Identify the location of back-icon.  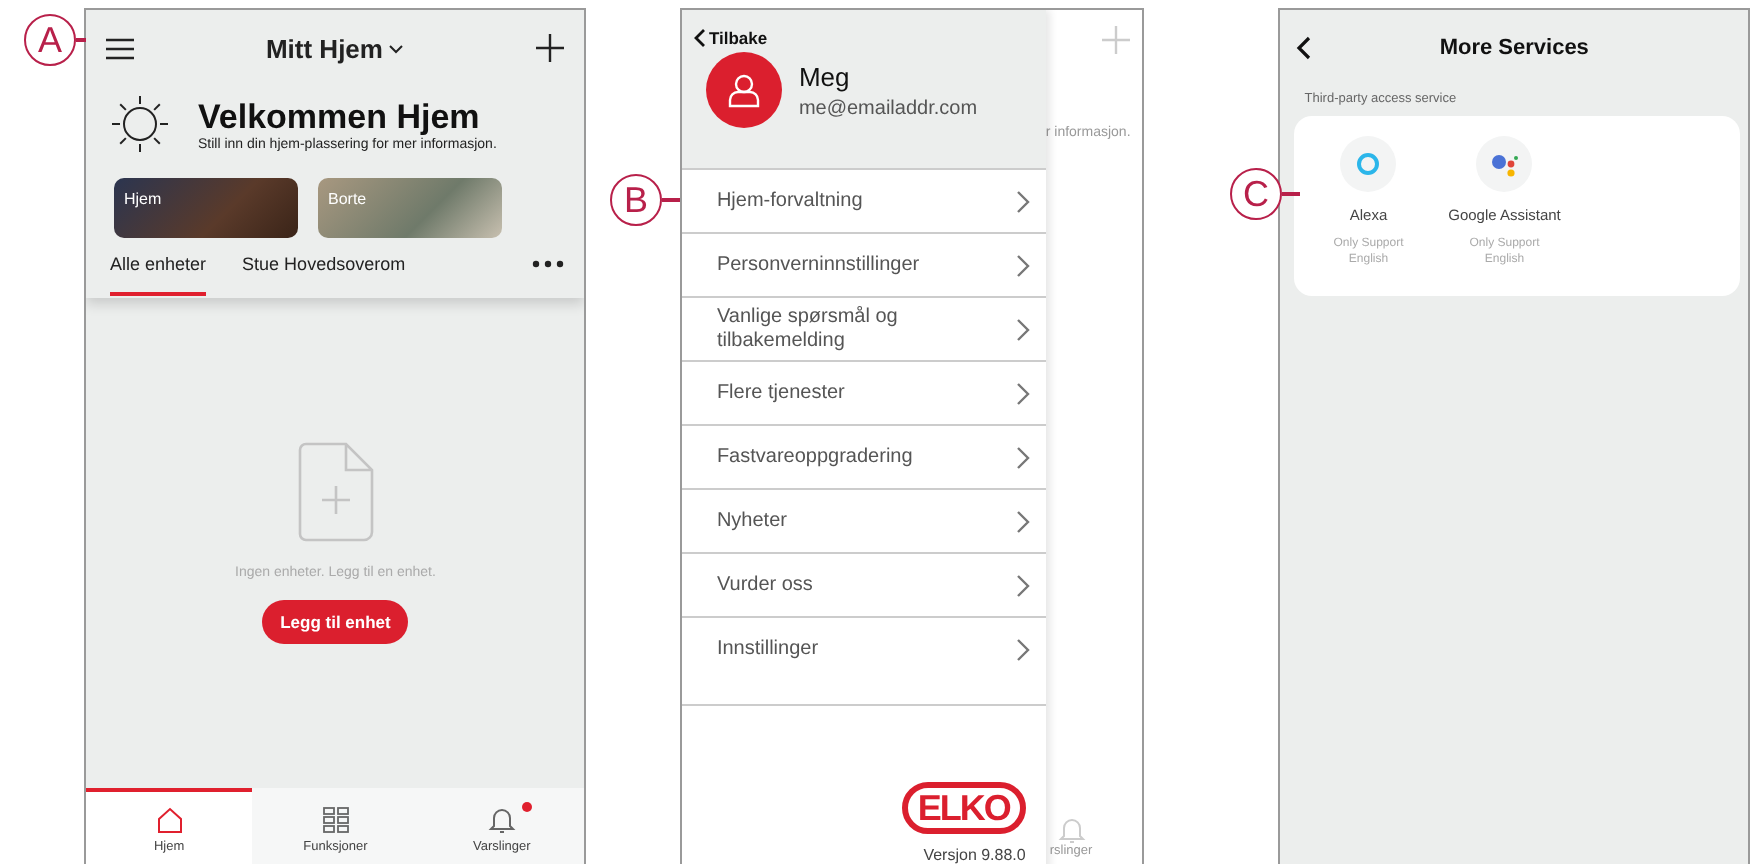
(1304, 48).